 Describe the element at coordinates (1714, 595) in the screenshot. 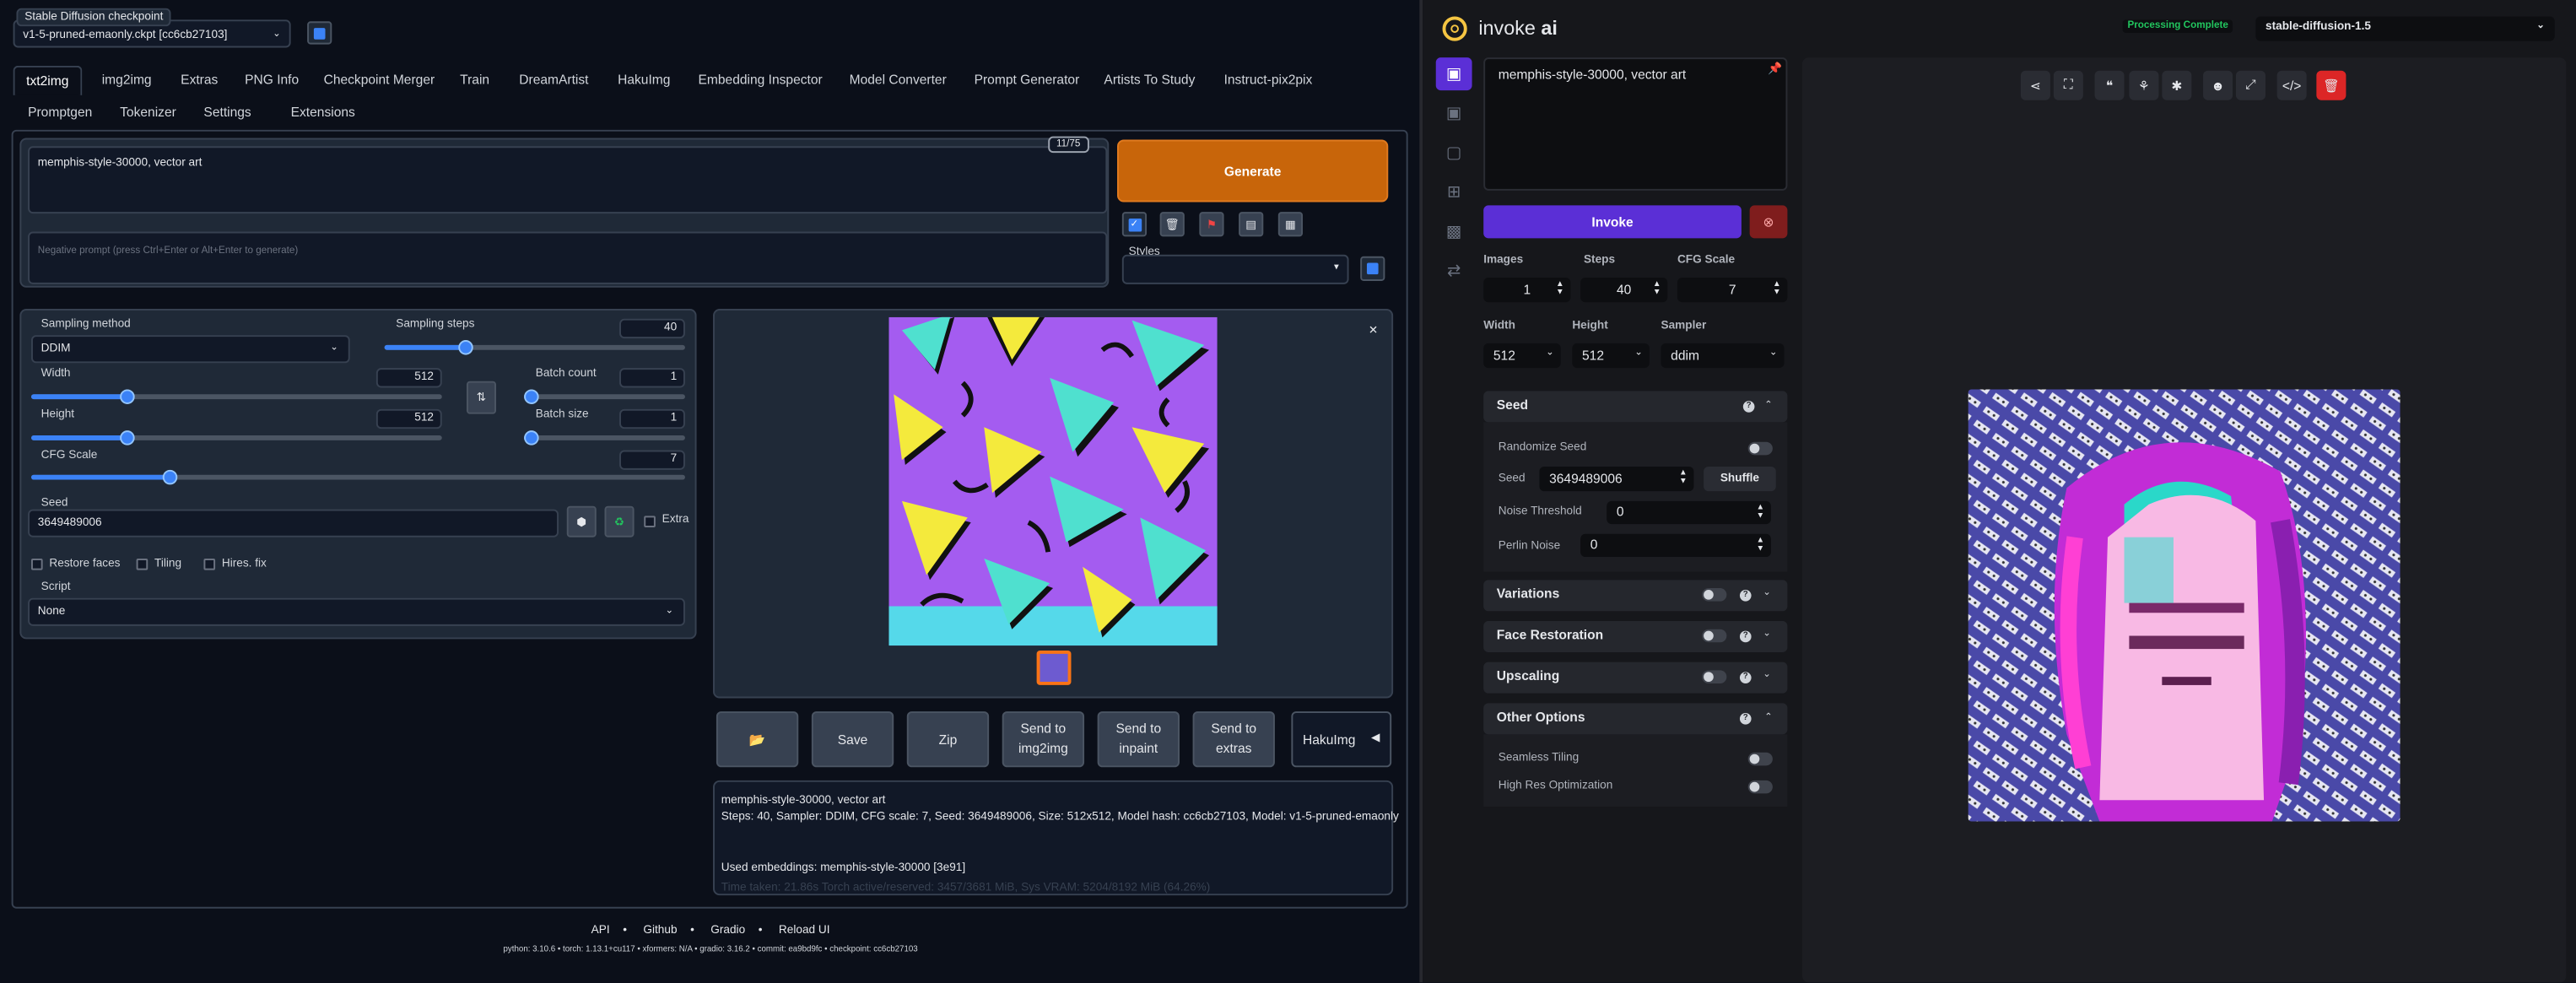

I see `variations-toggle` at that location.